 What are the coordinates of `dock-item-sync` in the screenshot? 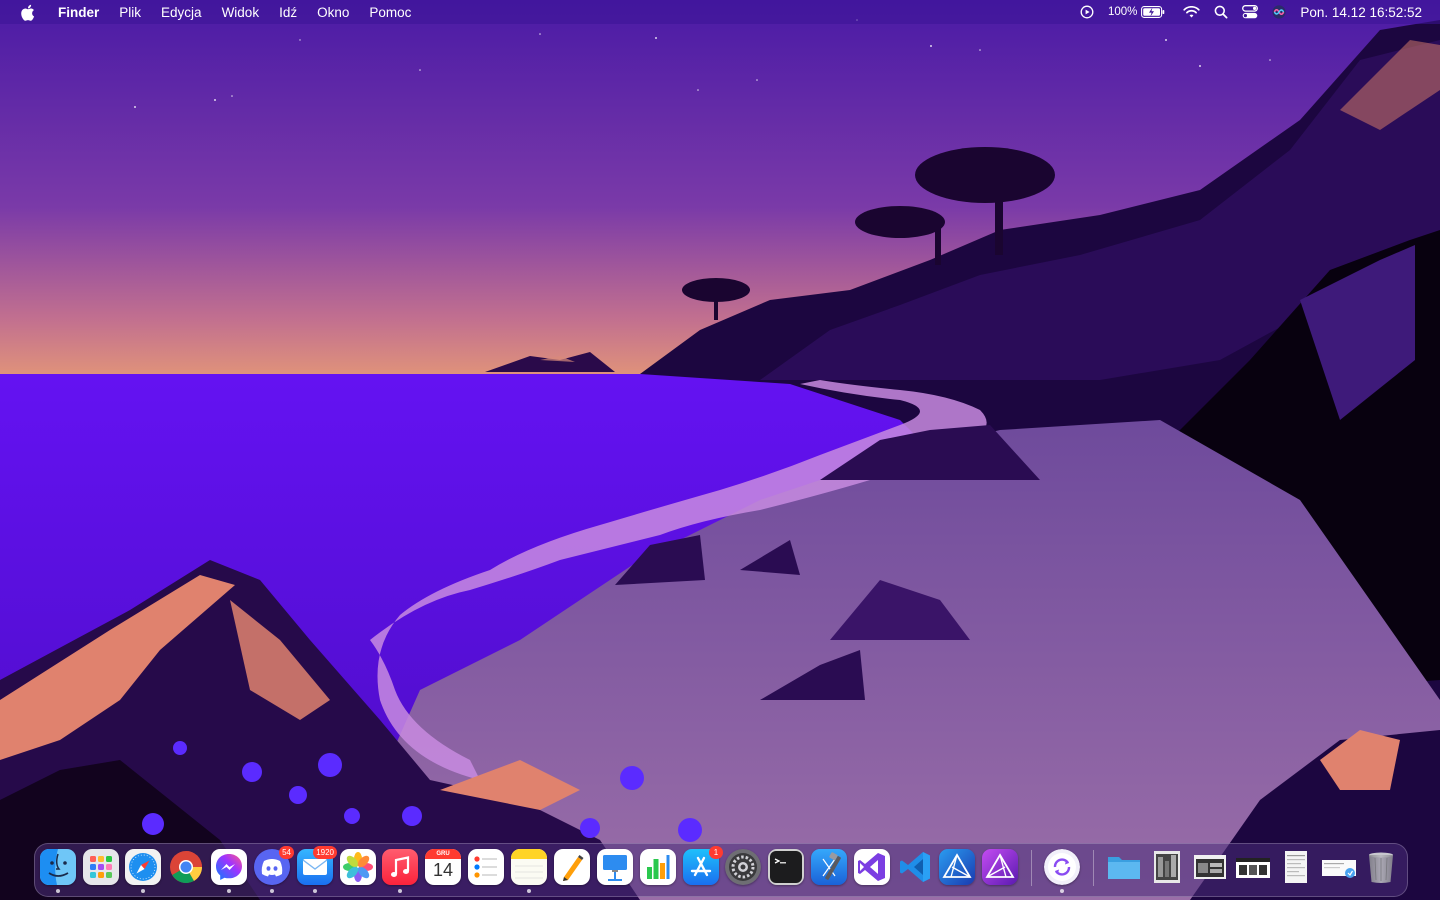 It's located at (1062, 867).